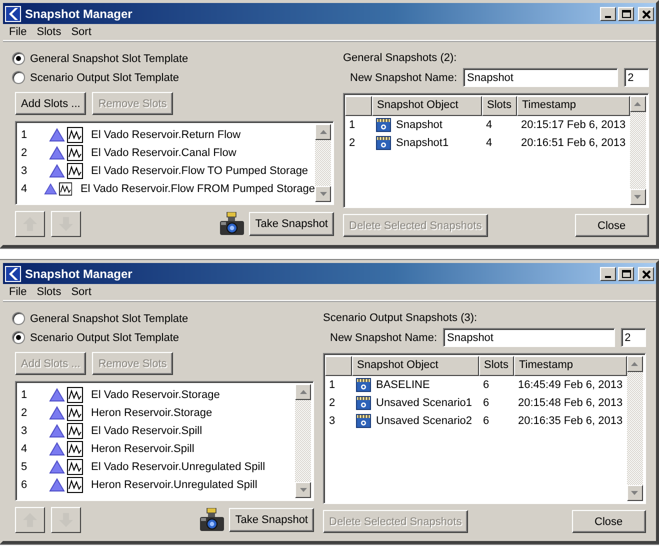 The width and height of the screenshot is (659, 548). Describe the element at coordinates (13, 274) in the screenshot. I see `app-logo-icon` at that location.